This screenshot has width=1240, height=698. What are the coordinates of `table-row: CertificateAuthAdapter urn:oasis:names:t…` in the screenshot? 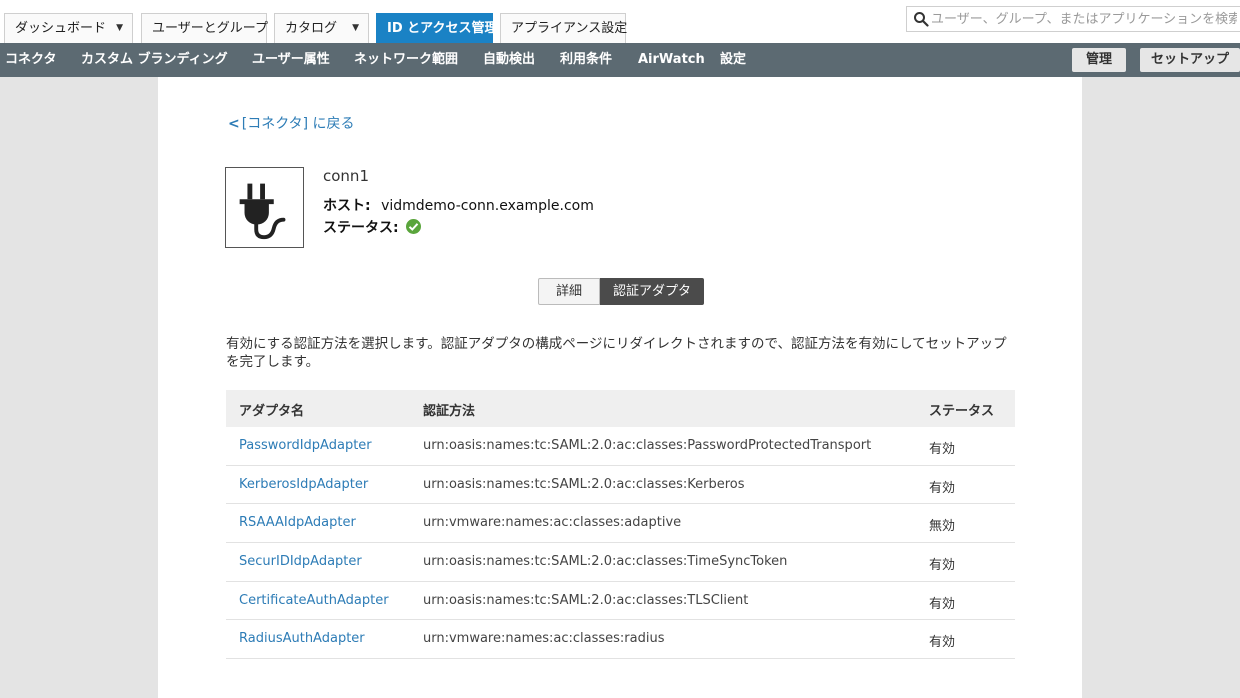 It's located at (620, 601).